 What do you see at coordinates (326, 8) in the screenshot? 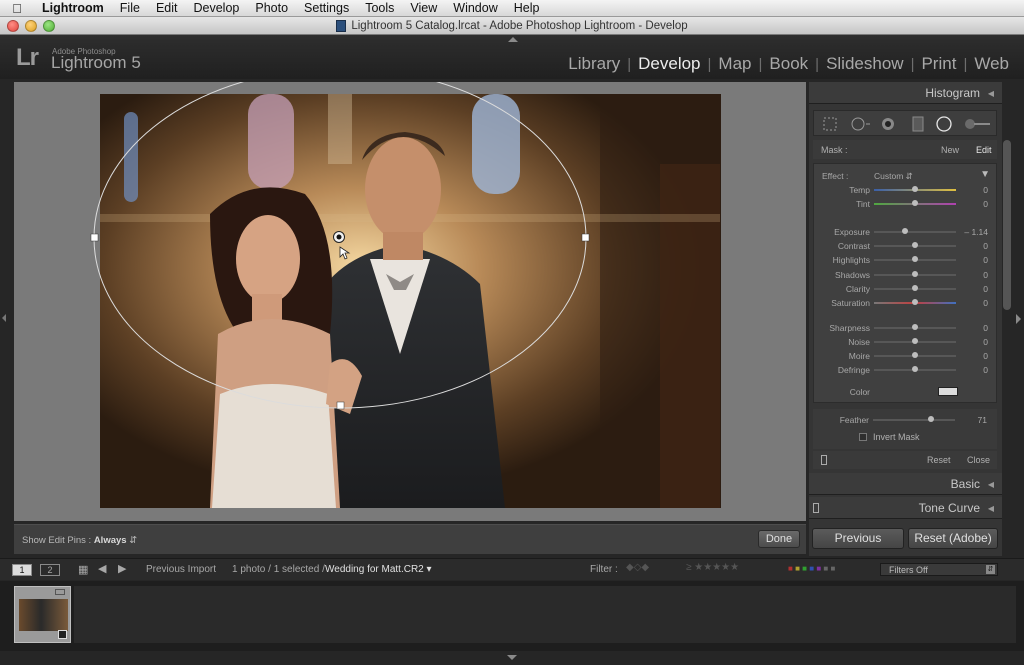
I see `menu-settings: Settings` at bounding box center [326, 8].